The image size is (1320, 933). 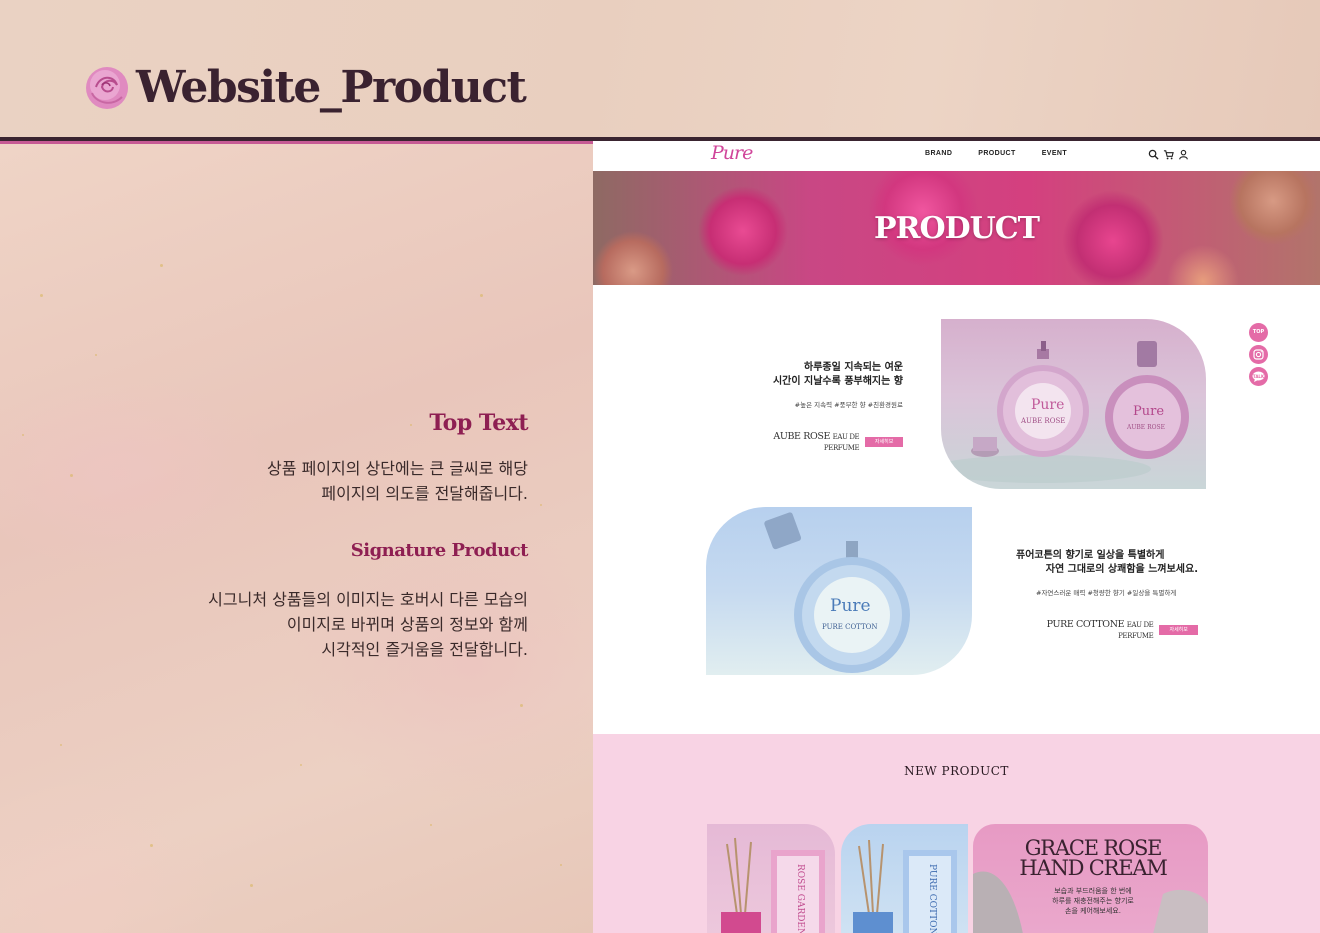 I want to click on rose-icon, so click(x=107, y=87).